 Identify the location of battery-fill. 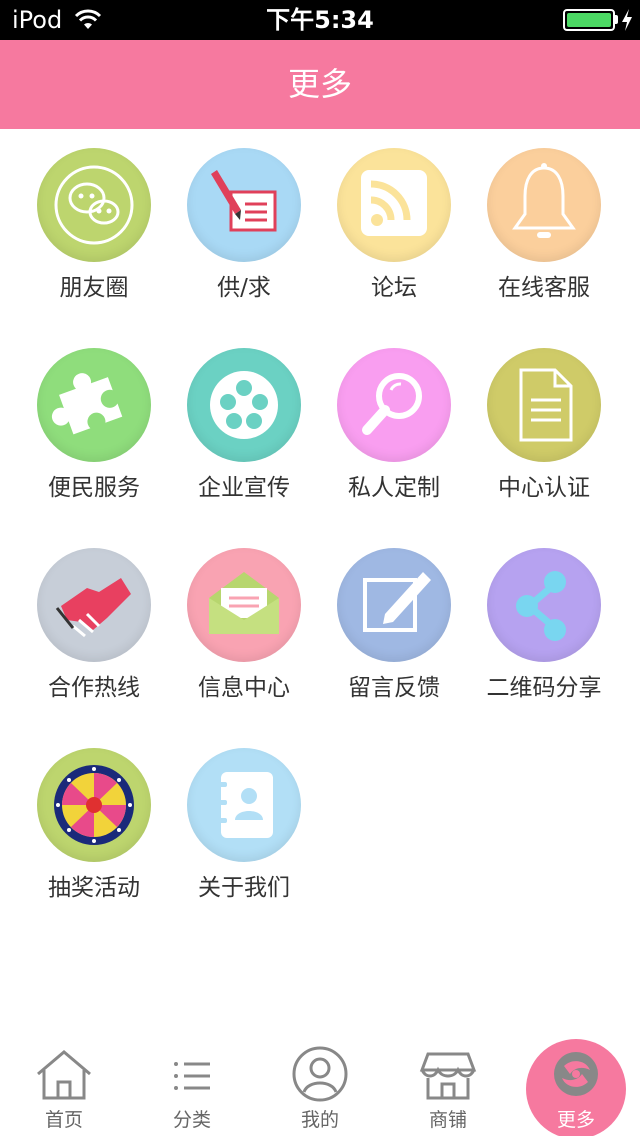
(589, 20).